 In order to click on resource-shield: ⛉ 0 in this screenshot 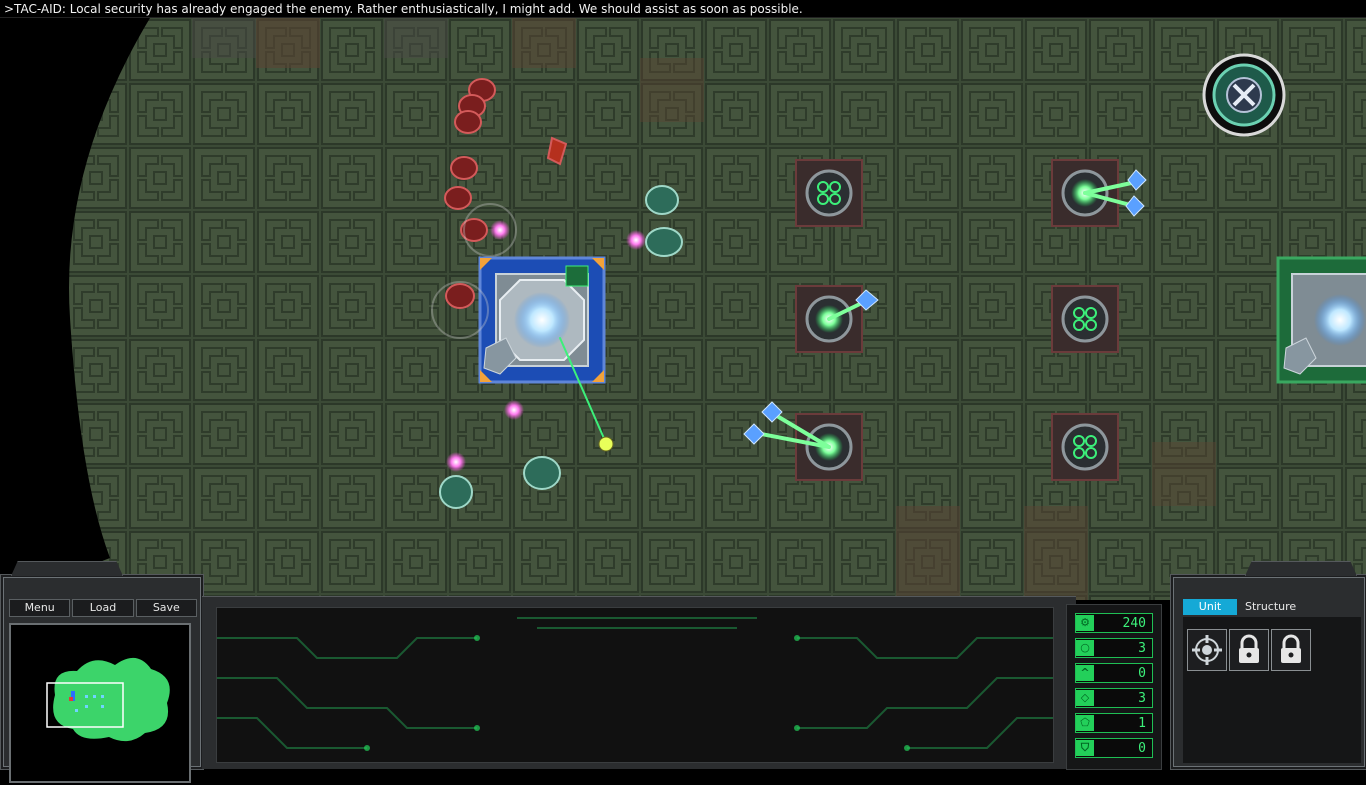, I will do `click(1114, 748)`.